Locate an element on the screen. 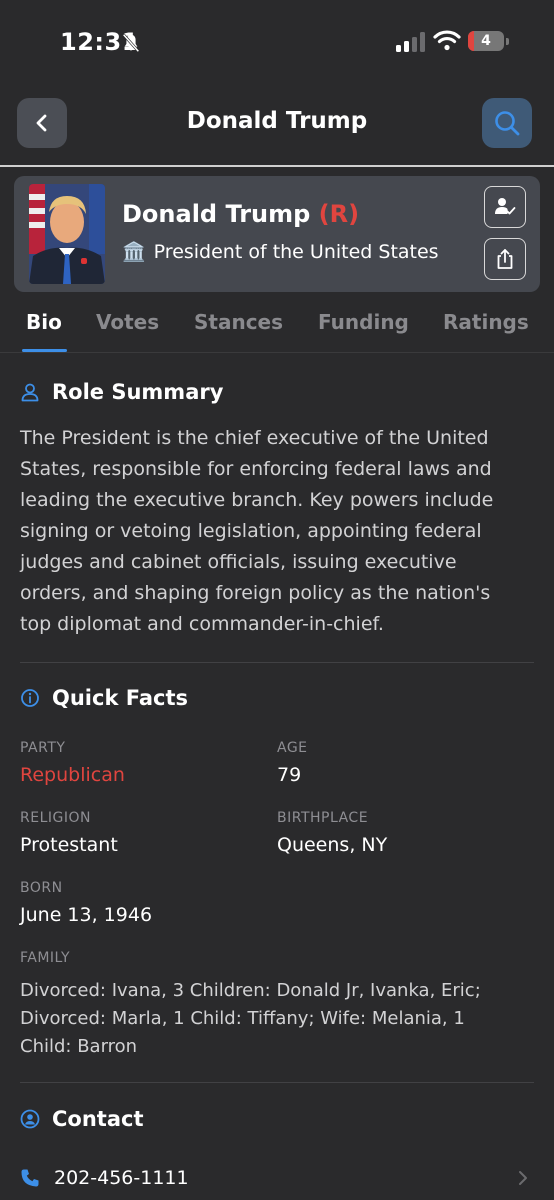 This screenshot has width=554, height=1200. share-button is located at coordinates (505, 259).